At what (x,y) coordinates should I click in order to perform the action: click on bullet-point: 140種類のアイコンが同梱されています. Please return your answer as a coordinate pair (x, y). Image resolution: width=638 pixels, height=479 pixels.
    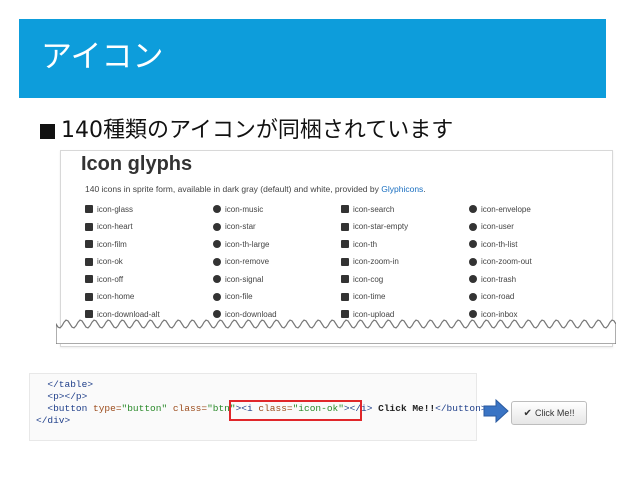
    Looking at the image, I should click on (246, 131).